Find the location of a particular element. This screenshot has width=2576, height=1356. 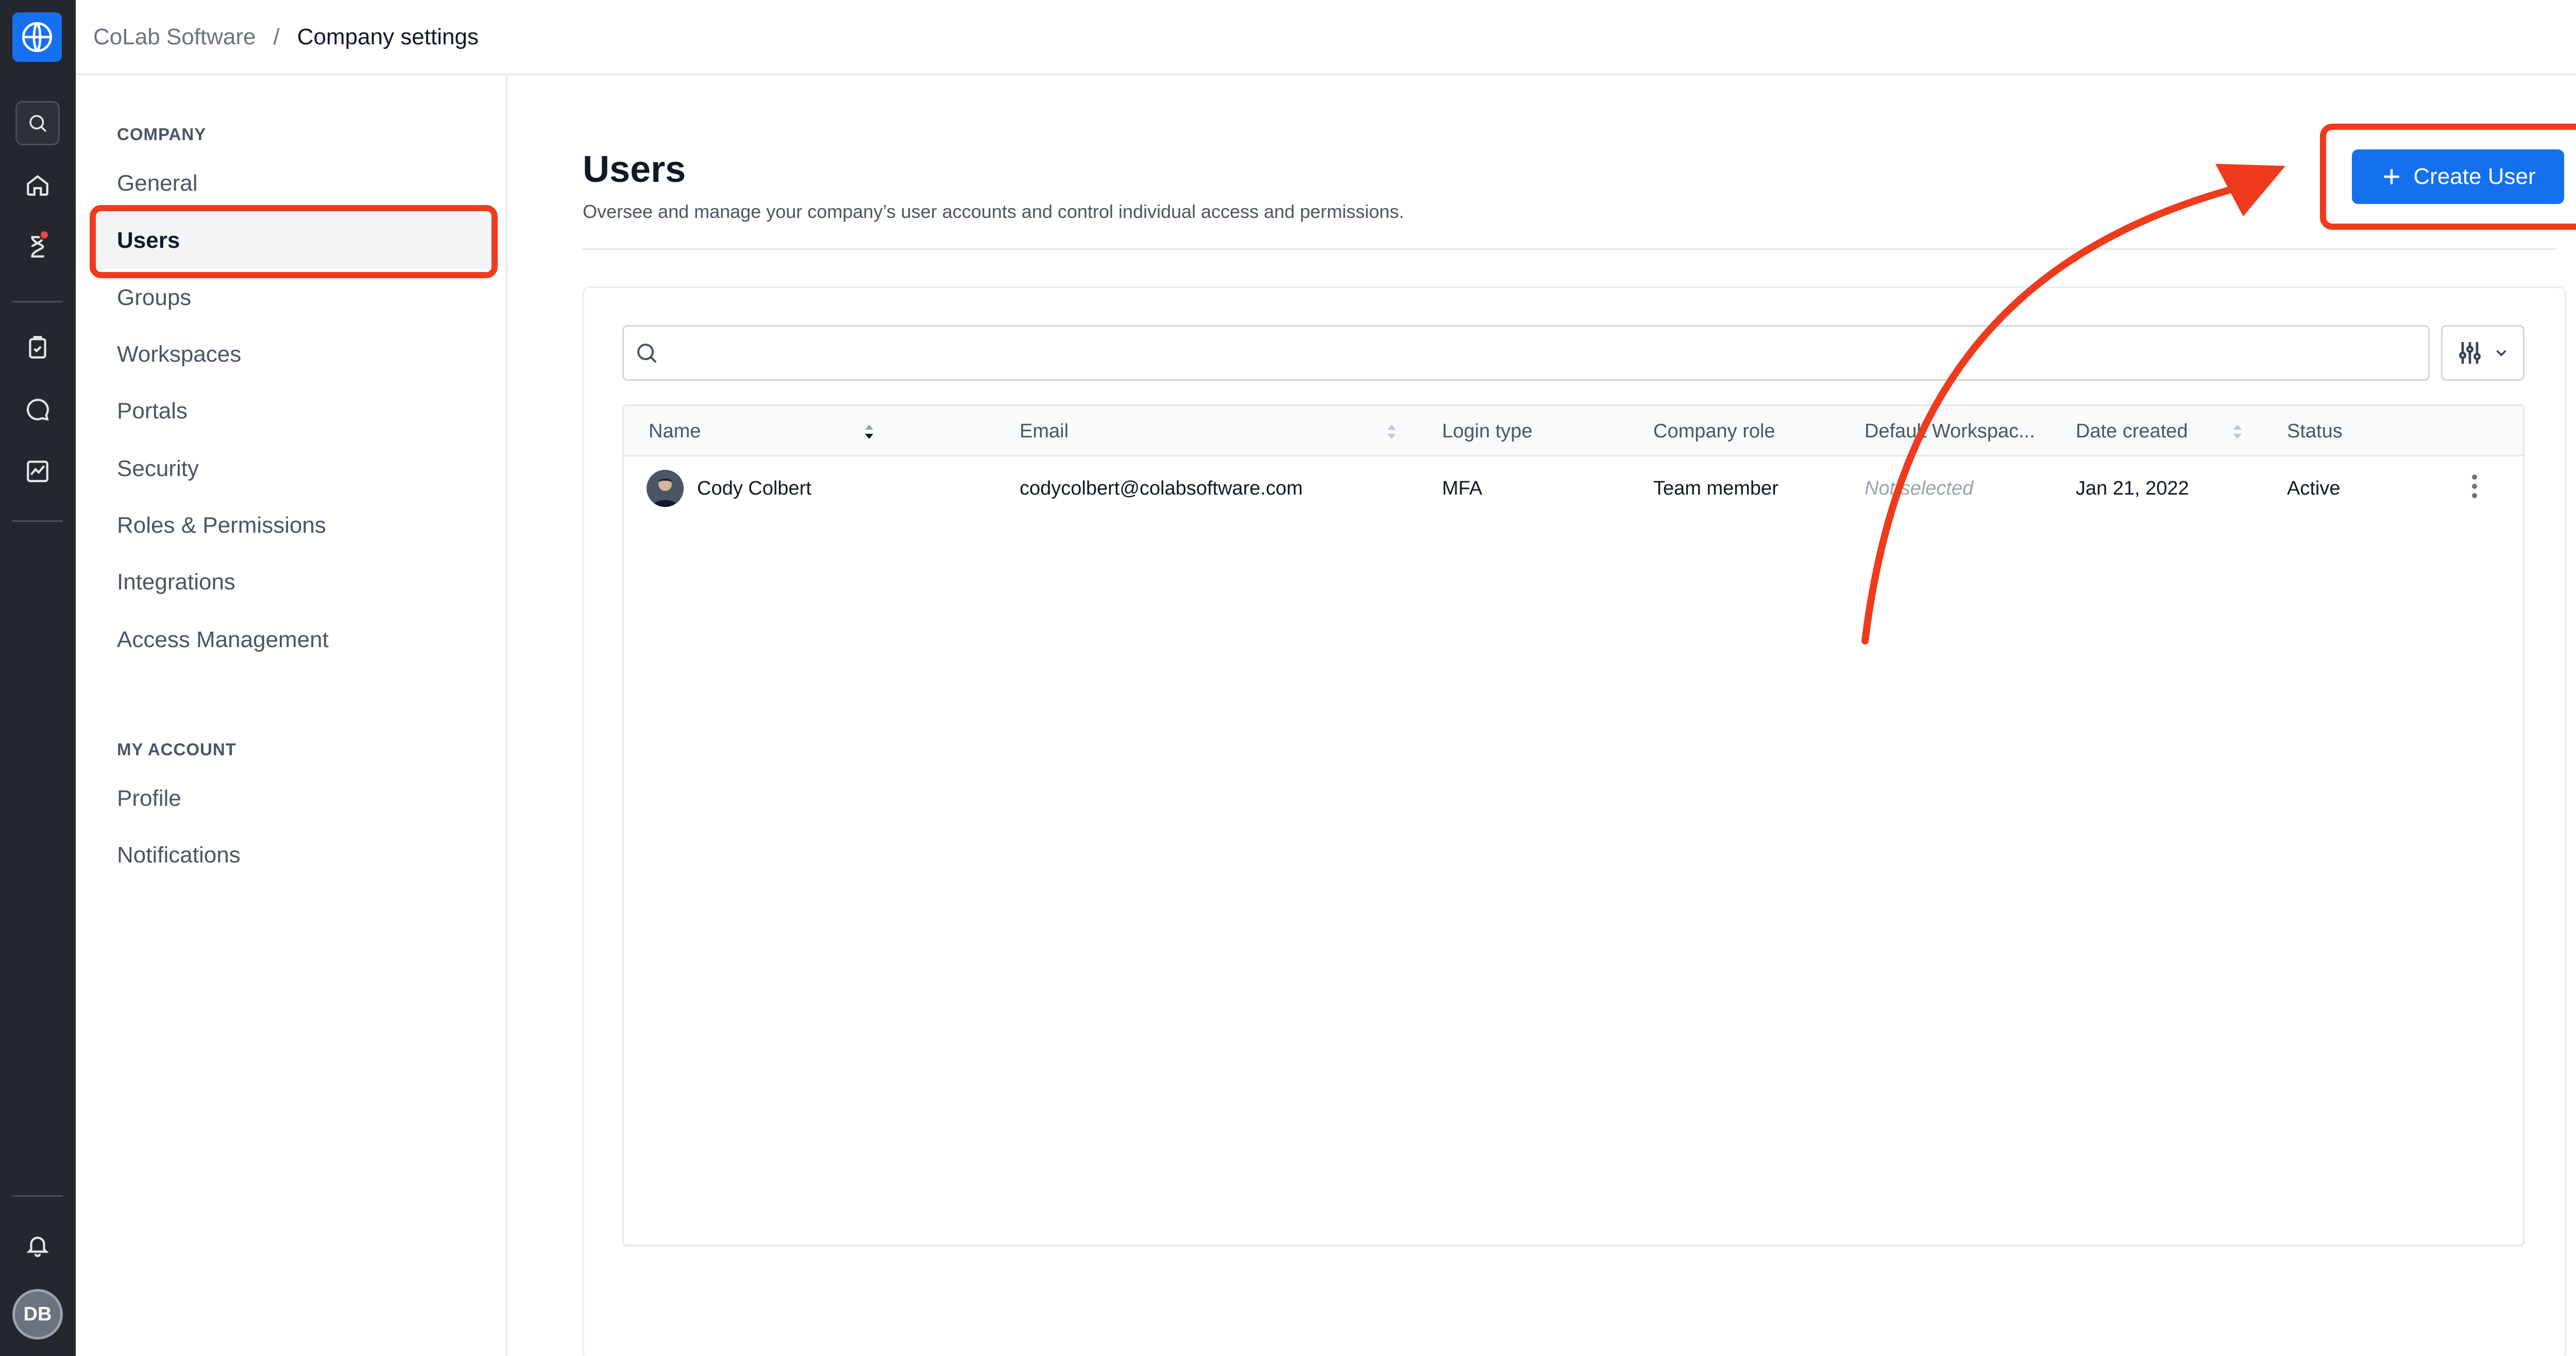

cell-date-created: Jan 21, 2022 is located at coordinates (2132, 488).